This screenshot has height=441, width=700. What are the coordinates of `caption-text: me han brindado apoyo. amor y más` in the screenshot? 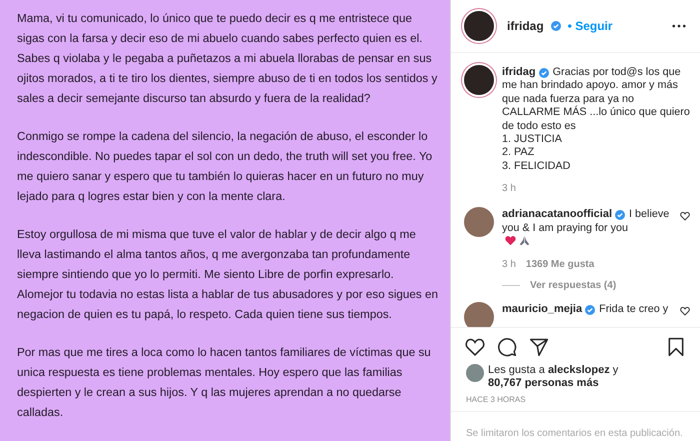 It's located at (590, 86).